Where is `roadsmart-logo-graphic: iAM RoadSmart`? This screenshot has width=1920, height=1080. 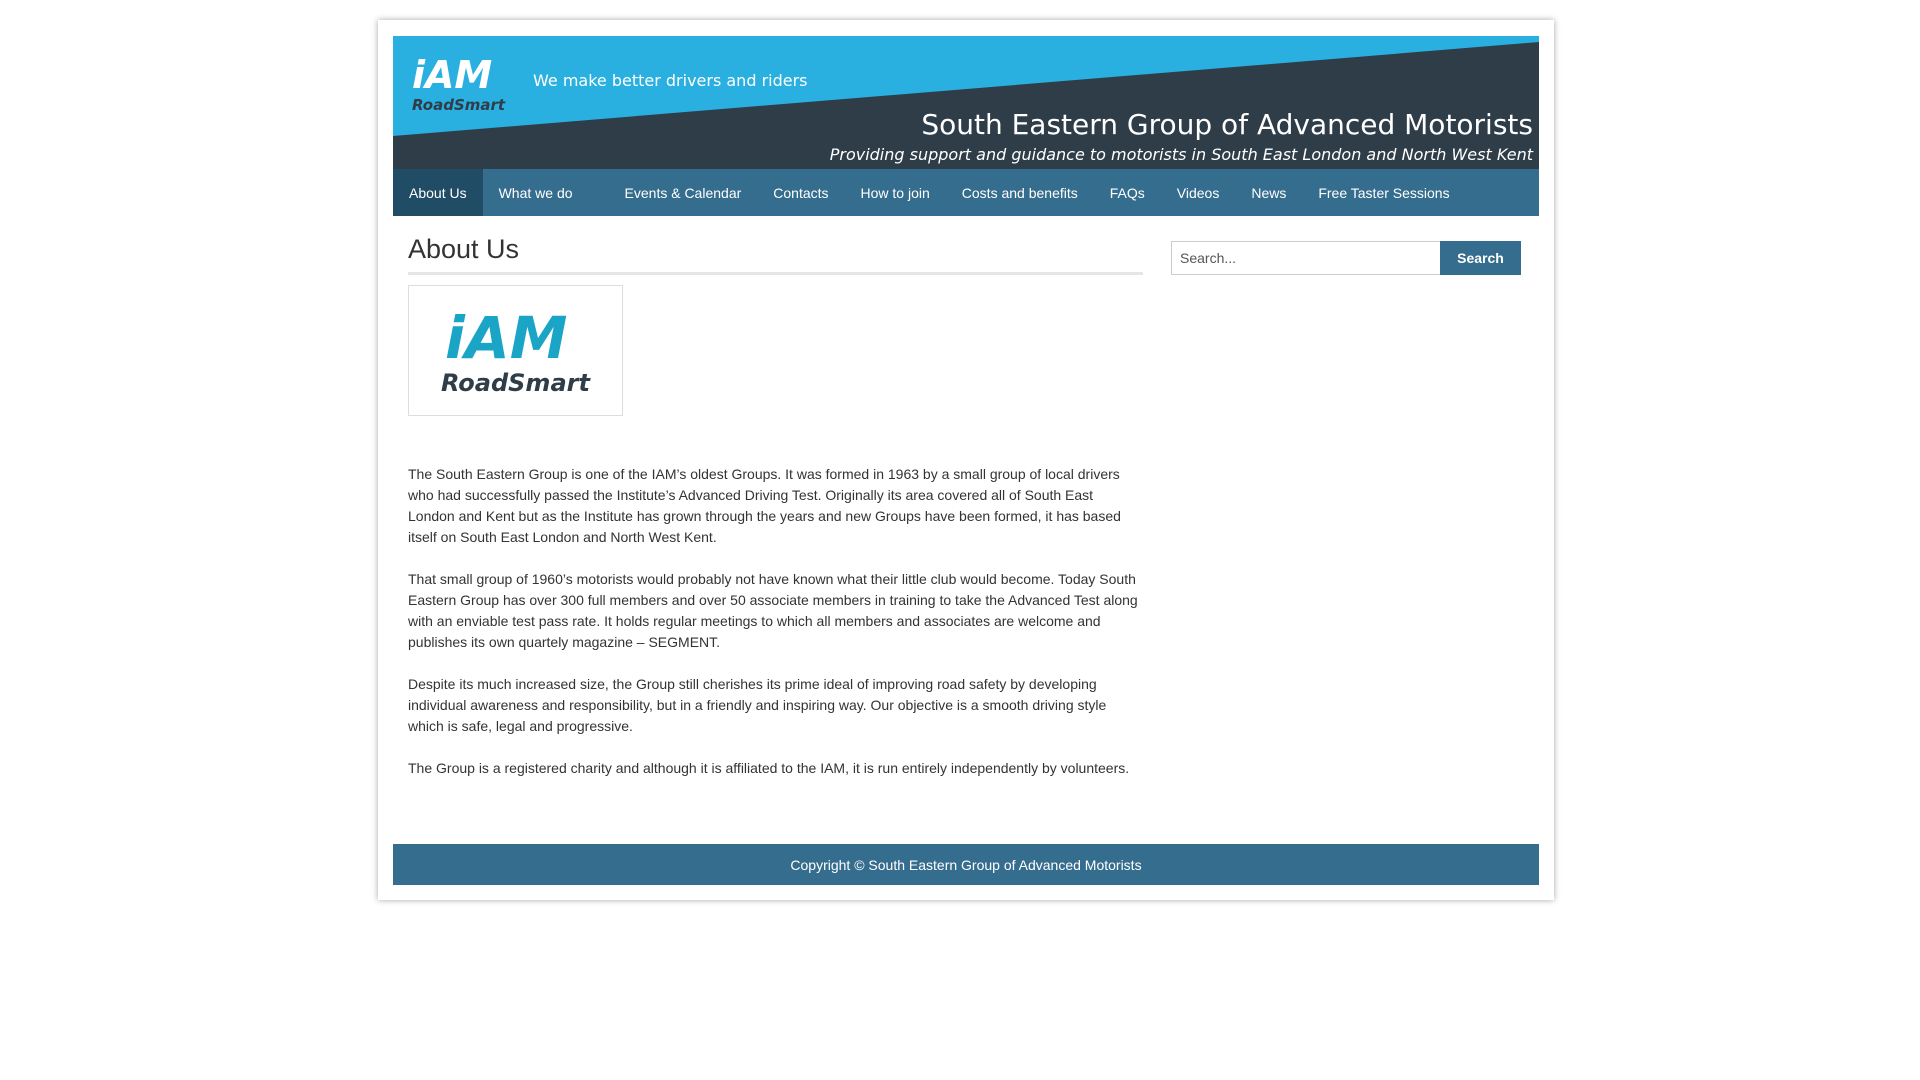 roadsmart-logo-graphic: iAM RoadSmart is located at coordinates (516, 351).